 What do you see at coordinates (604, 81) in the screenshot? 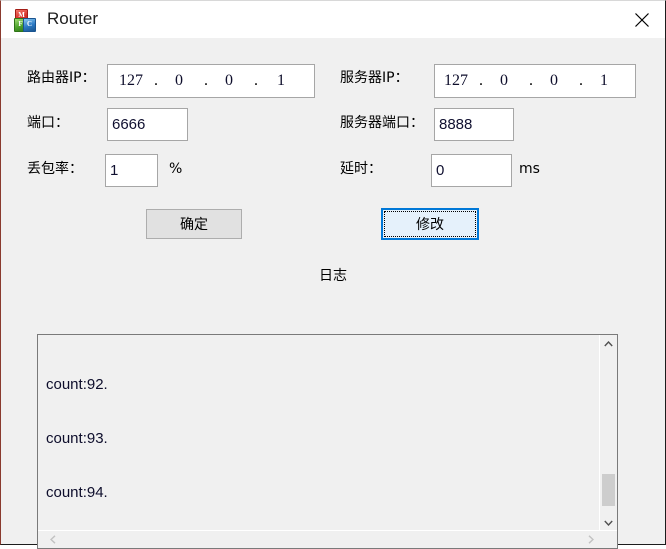
I see `server-ip-octet-4: 1` at bounding box center [604, 81].